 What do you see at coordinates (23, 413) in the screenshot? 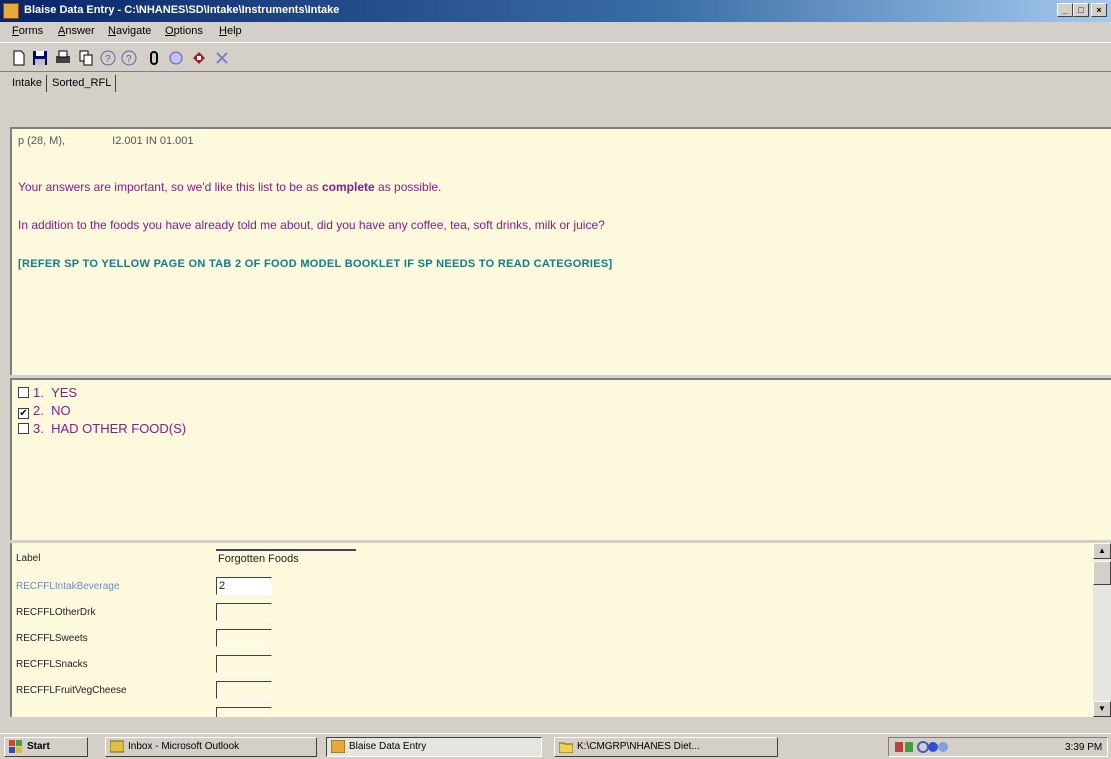
I see `checkbox-checked: ✔` at bounding box center [23, 413].